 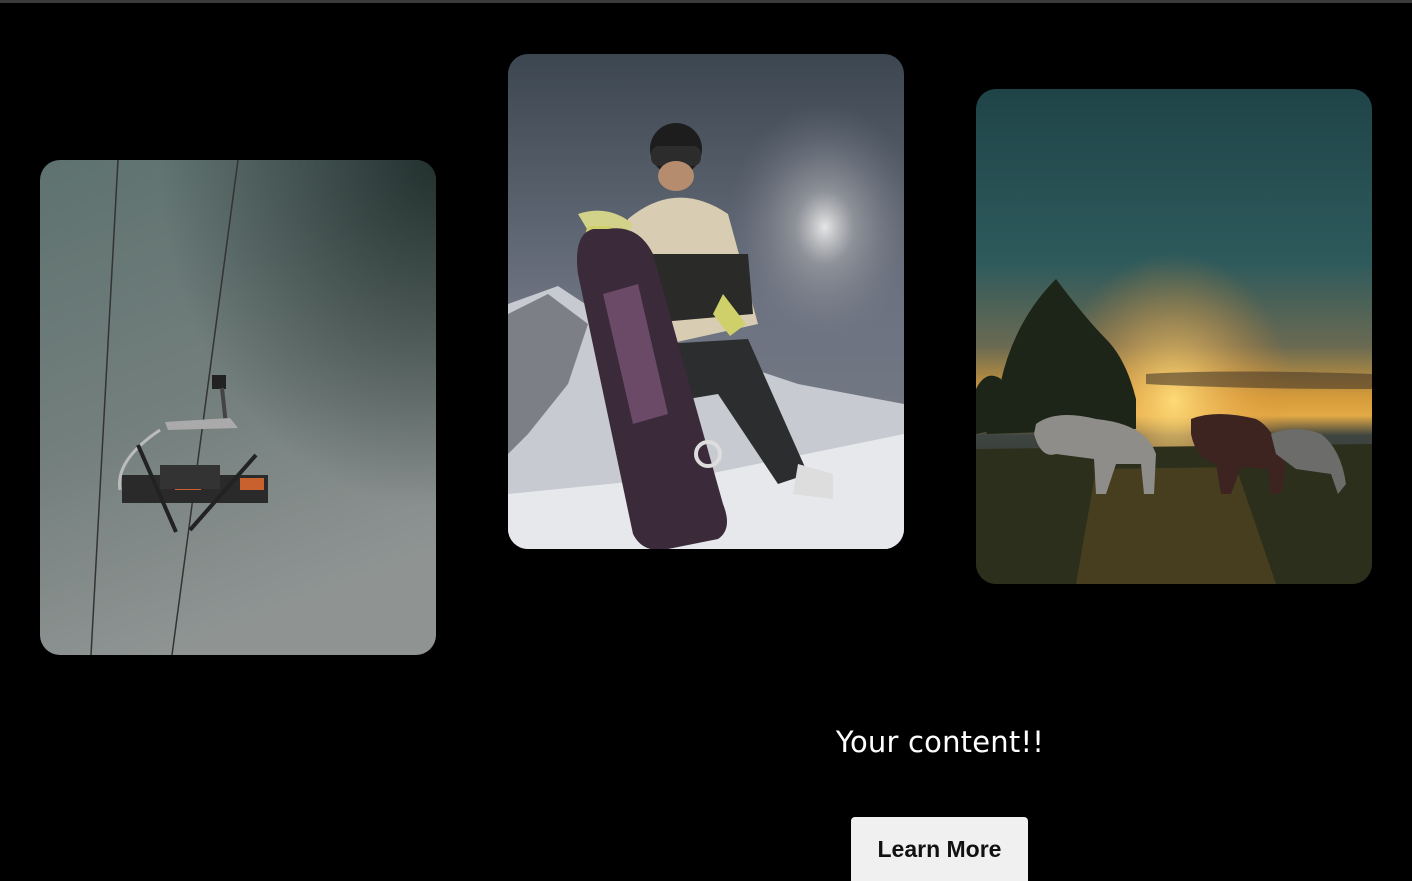 What do you see at coordinates (940, 742) in the screenshot?
I see `content-heading: Your content!!` at bounding box center [940, 742].